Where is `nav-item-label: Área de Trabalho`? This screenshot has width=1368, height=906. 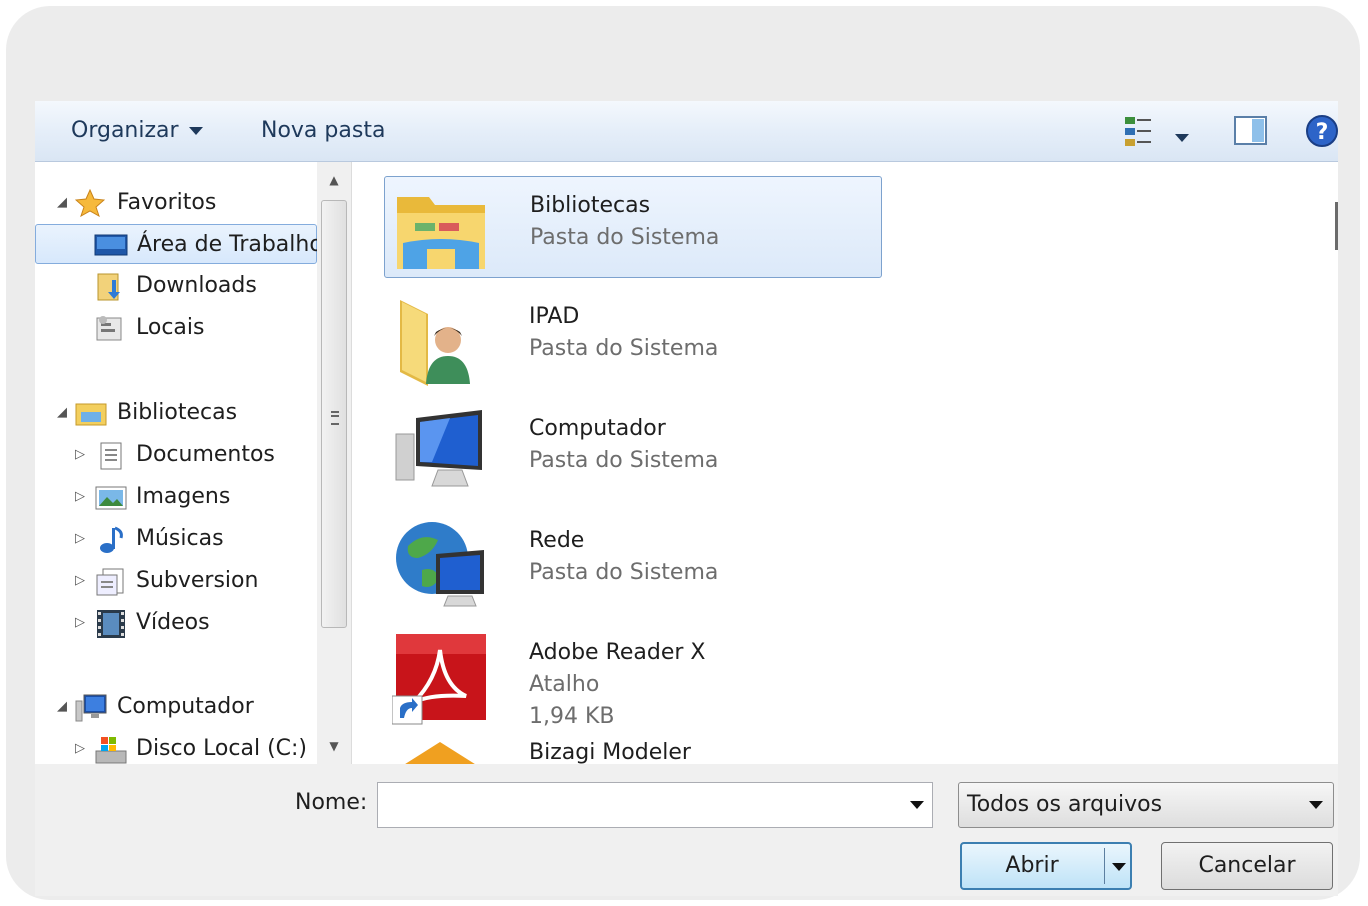 nav-item-label: Área de Trabalho is located at coordinates (227, 244).